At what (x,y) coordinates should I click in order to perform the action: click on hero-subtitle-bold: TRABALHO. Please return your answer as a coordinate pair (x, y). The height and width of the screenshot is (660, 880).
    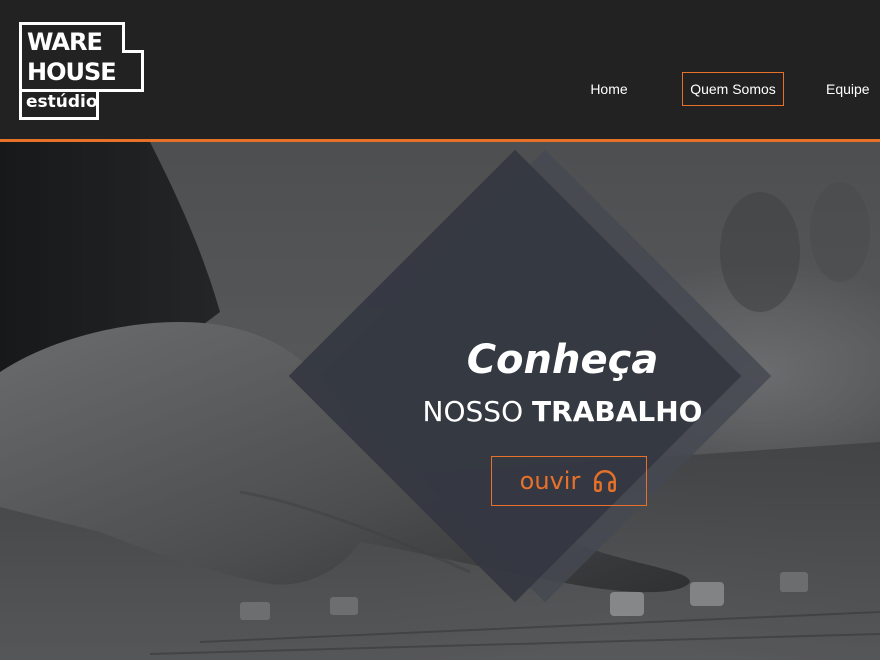
    Looking at the image, I should click on (617, 411).